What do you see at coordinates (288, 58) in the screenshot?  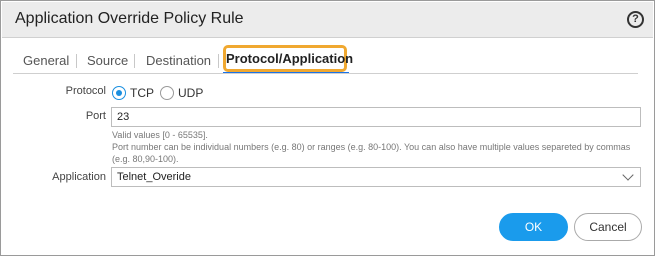 I see `tab-protocol-application: Protocol/Application` at bounding box center [288, 58].